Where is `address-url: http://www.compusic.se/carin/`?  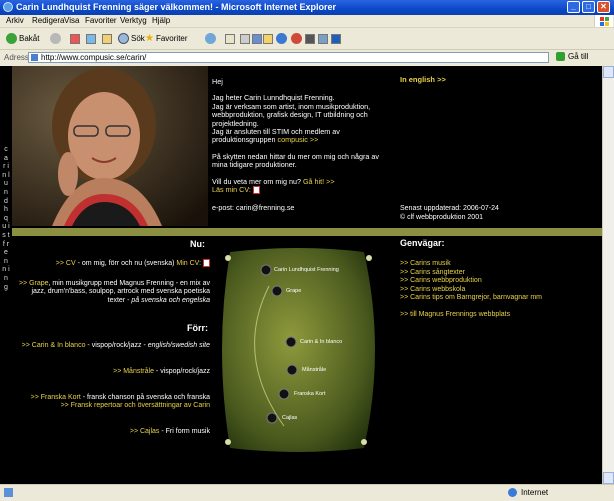 address-url: http://www.compusic.se/carin/ is located at coordinates (94, 57).